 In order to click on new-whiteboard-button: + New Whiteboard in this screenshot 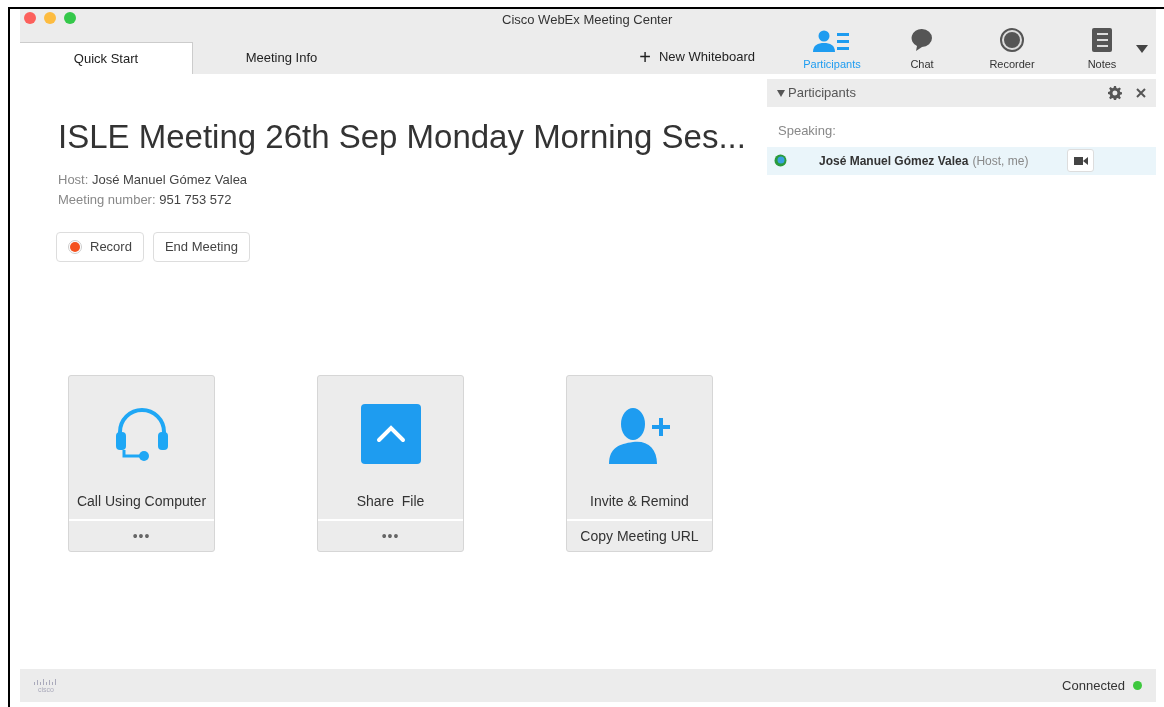, I will do `click(697, 57)`.